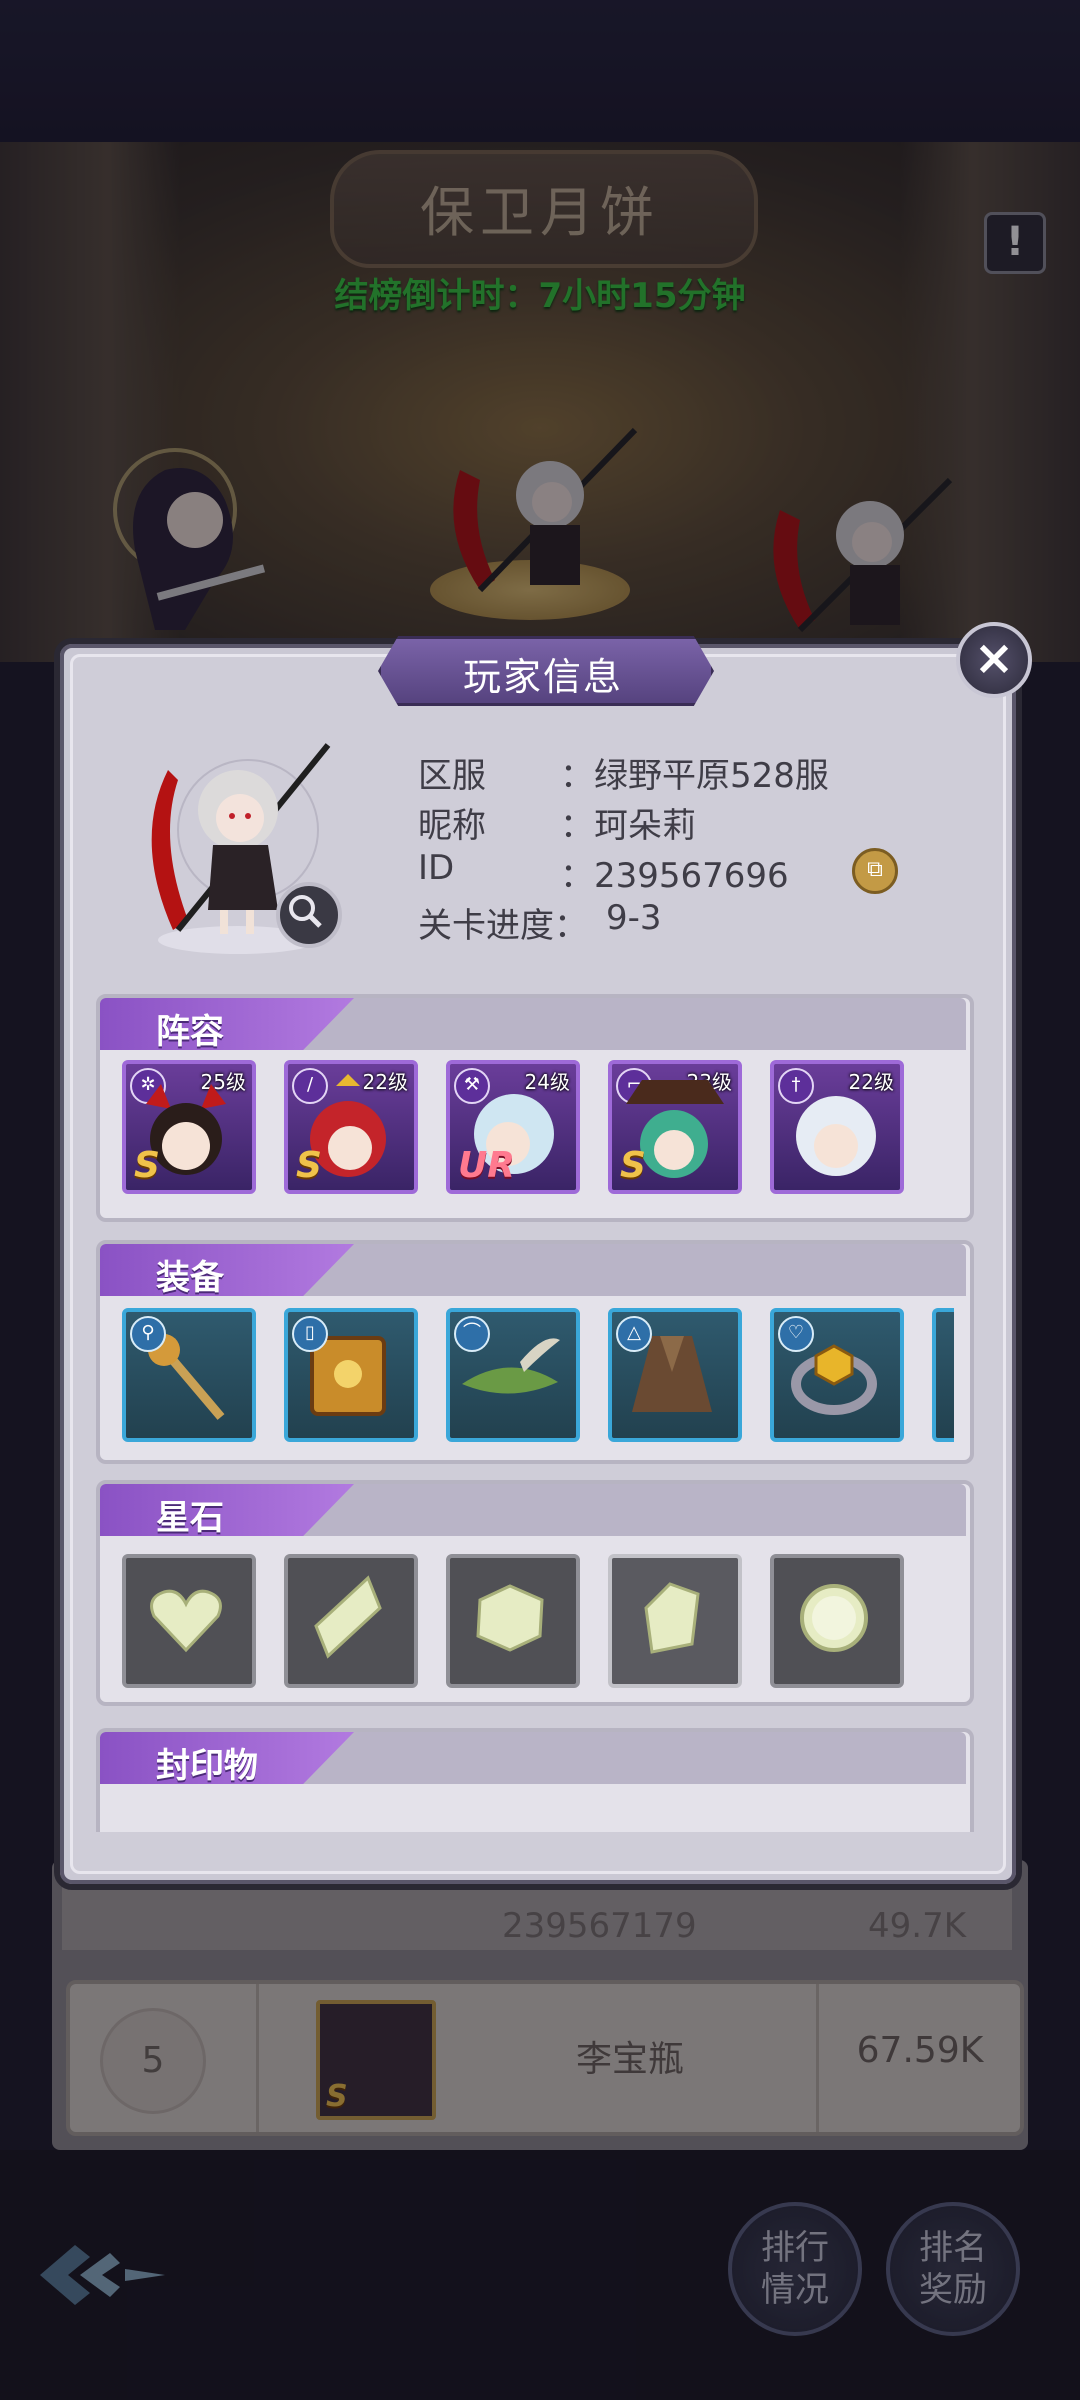 This screenshot has width=1080, height=2400. I want to click on heart-gem-icon, so click(186, 1621).